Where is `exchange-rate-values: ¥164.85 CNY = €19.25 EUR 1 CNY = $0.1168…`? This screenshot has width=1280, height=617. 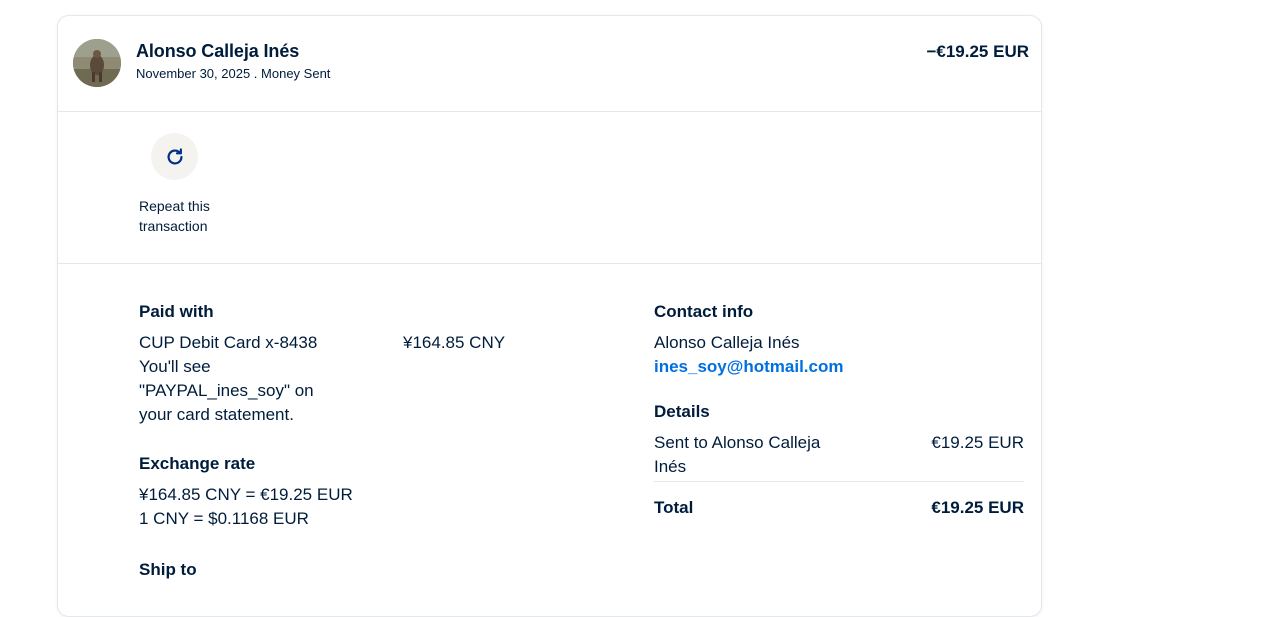 exchange-rate-values: ¥164.85 CNY = €19.25 EUR 1 CNY = $0.1168… is located at coordinates (349, 507).